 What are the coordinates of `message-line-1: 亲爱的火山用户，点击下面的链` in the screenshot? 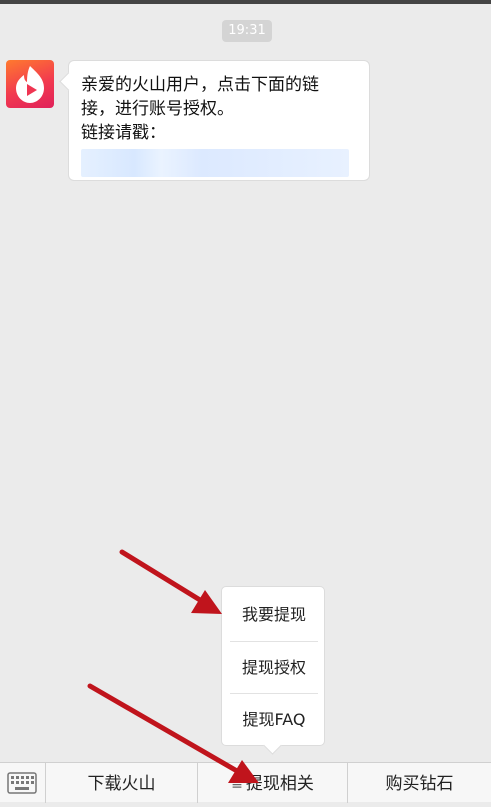 It's located at (200, 85).